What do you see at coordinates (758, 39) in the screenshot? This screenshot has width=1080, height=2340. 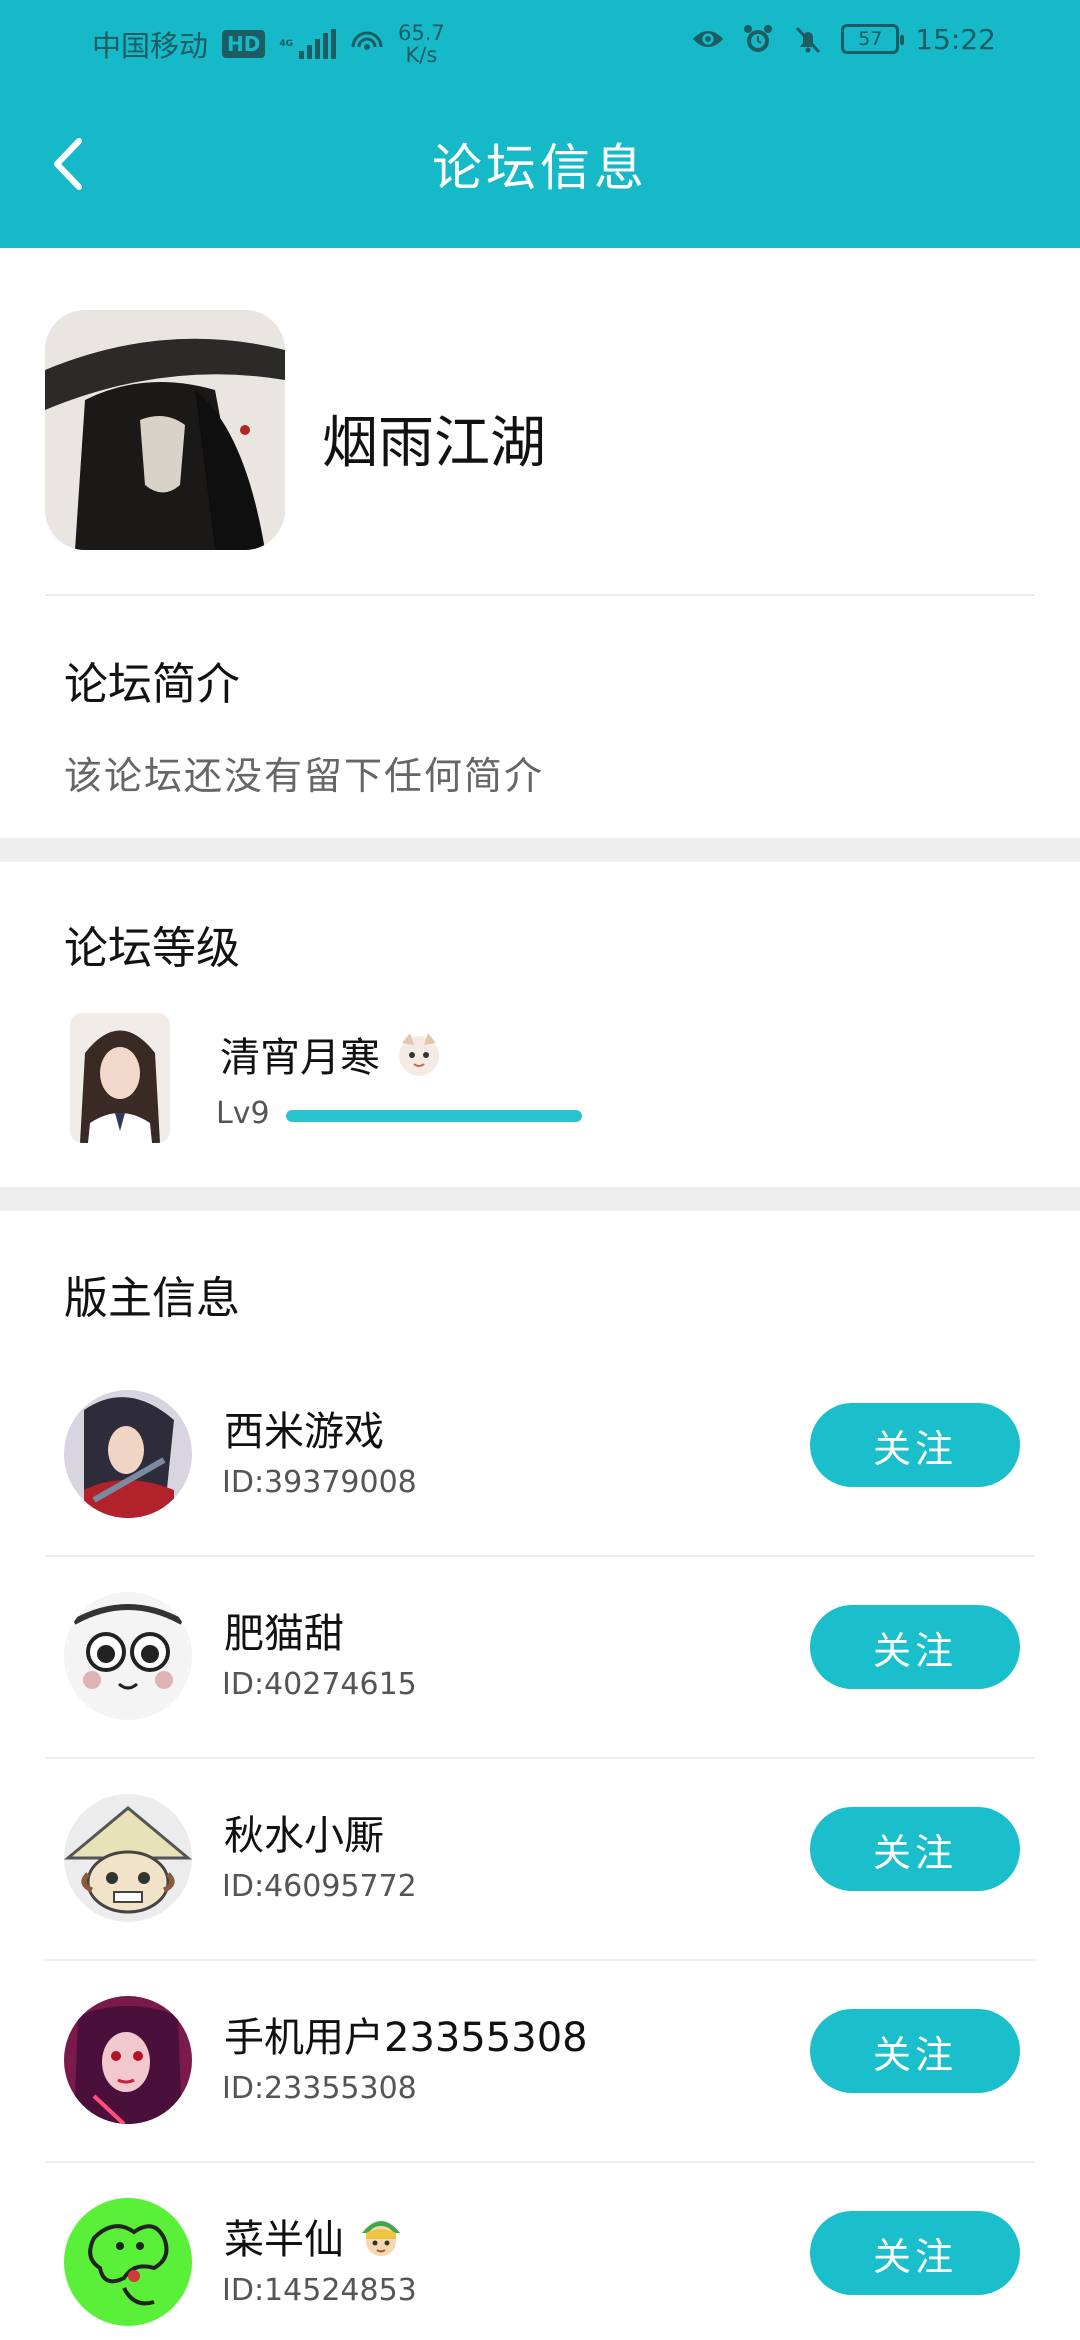 I see `alarm-icon` at bounding box center [758, 39].